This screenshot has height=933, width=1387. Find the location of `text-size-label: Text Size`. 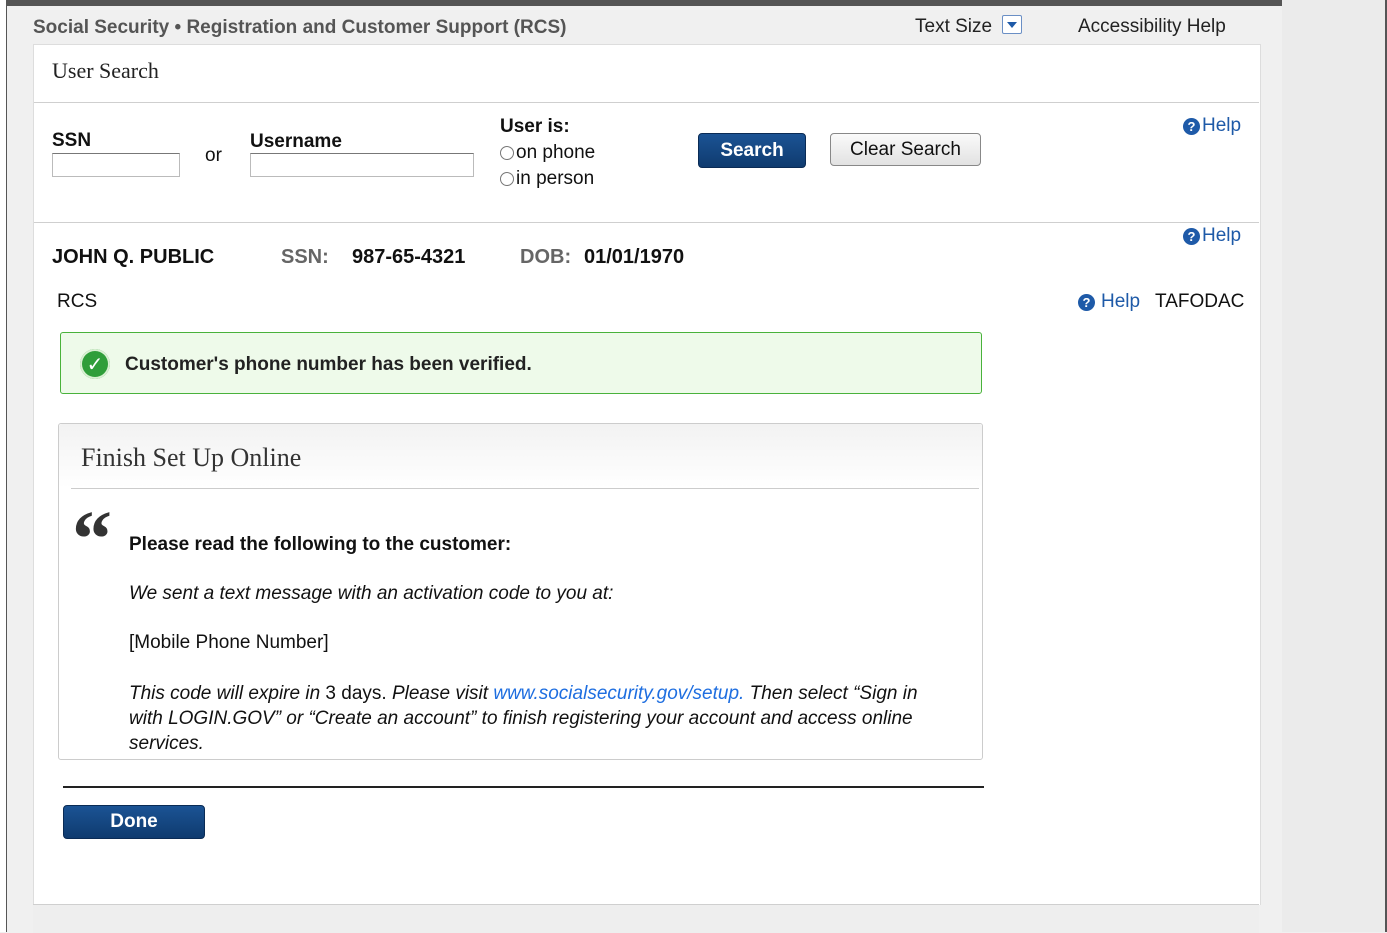

text-size-label: Text Size is located at coordinates (954, 26).